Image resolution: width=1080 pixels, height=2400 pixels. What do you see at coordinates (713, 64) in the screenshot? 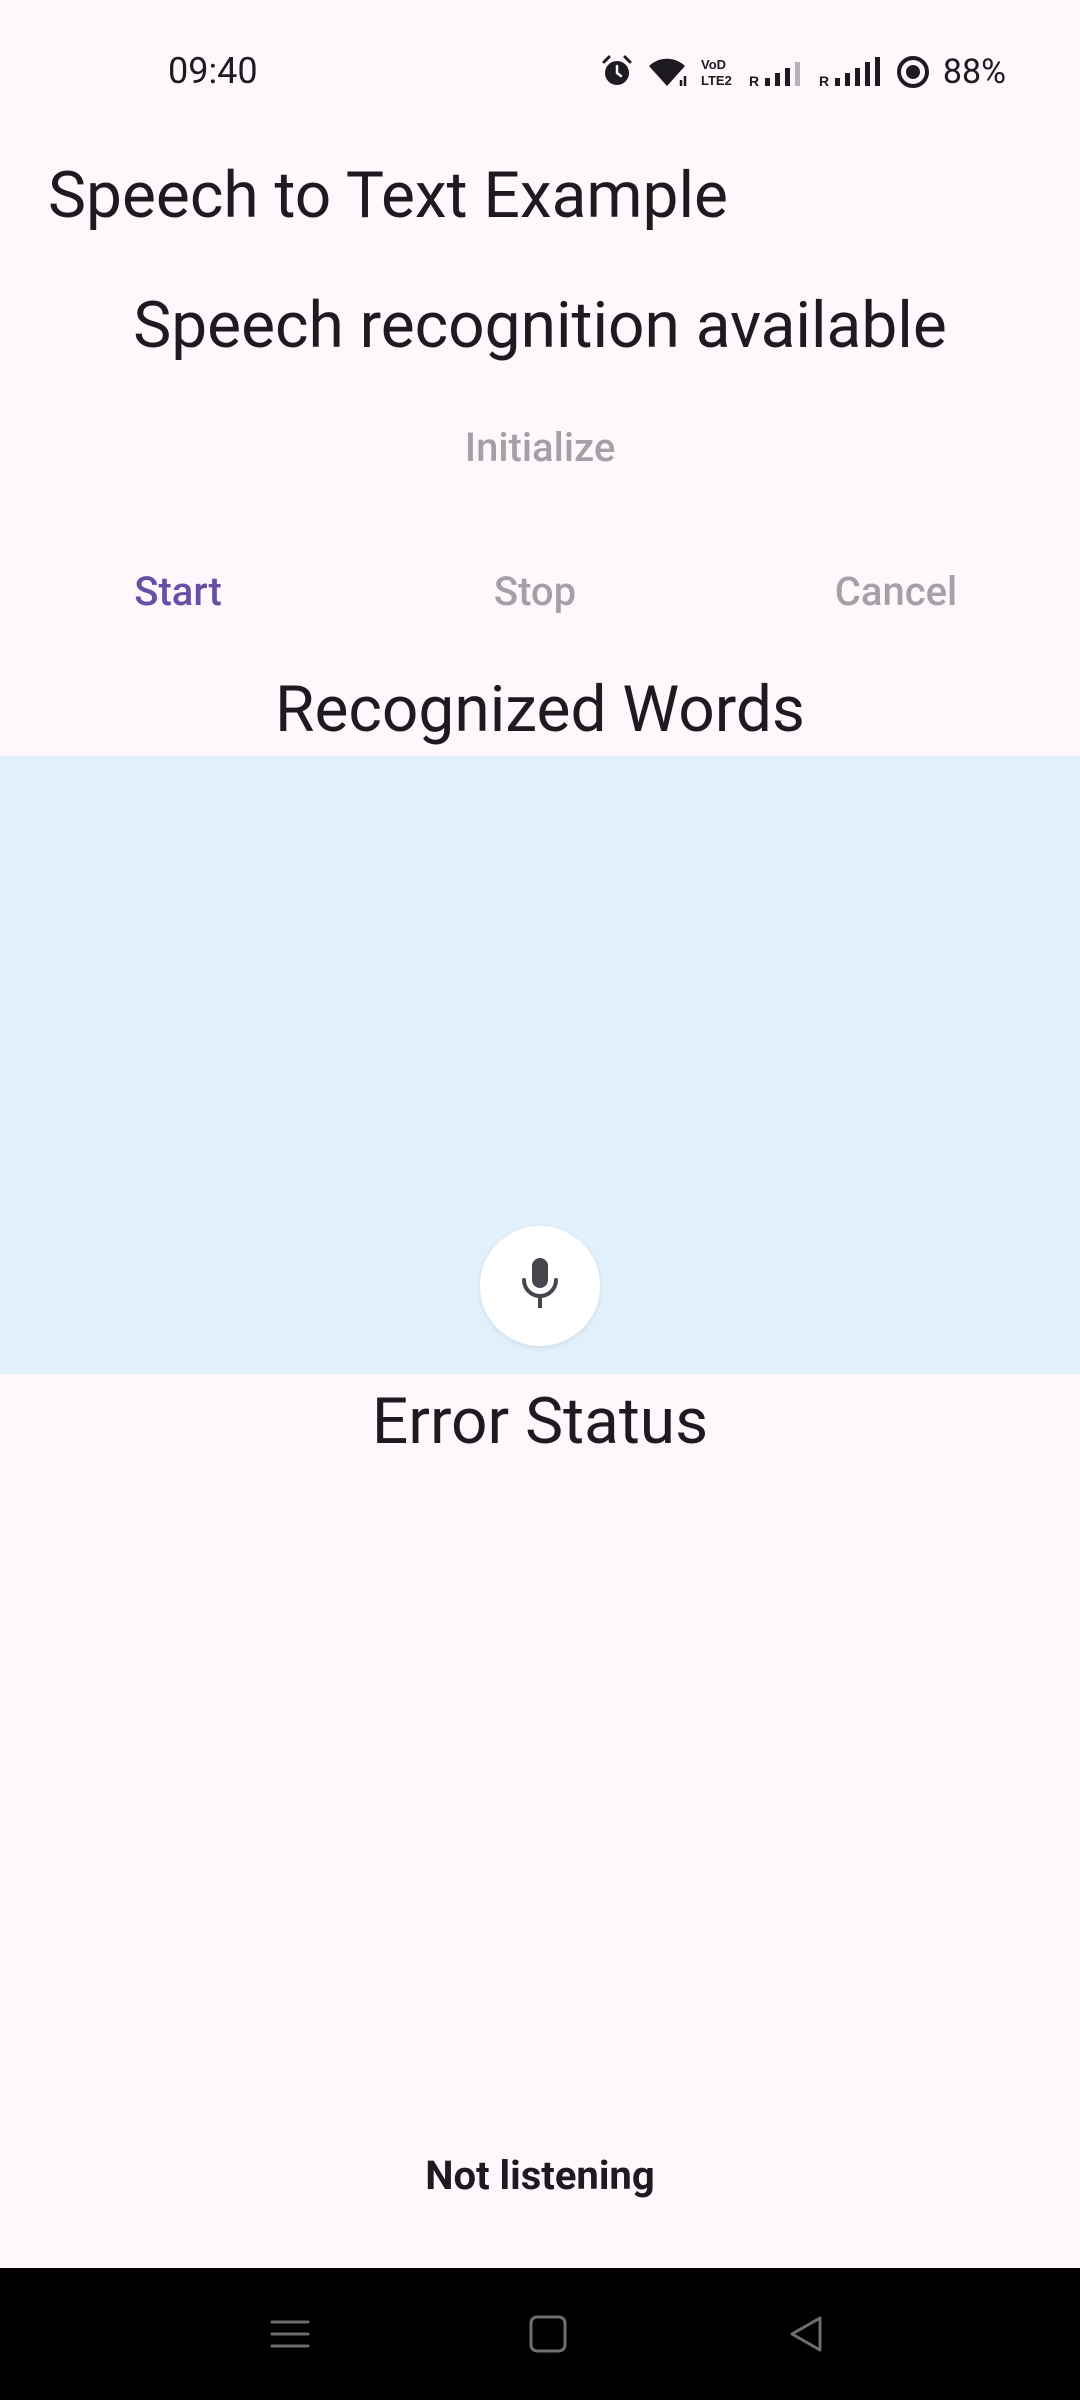
I see `svg-text: VoD` at bounding box center [713, 64].